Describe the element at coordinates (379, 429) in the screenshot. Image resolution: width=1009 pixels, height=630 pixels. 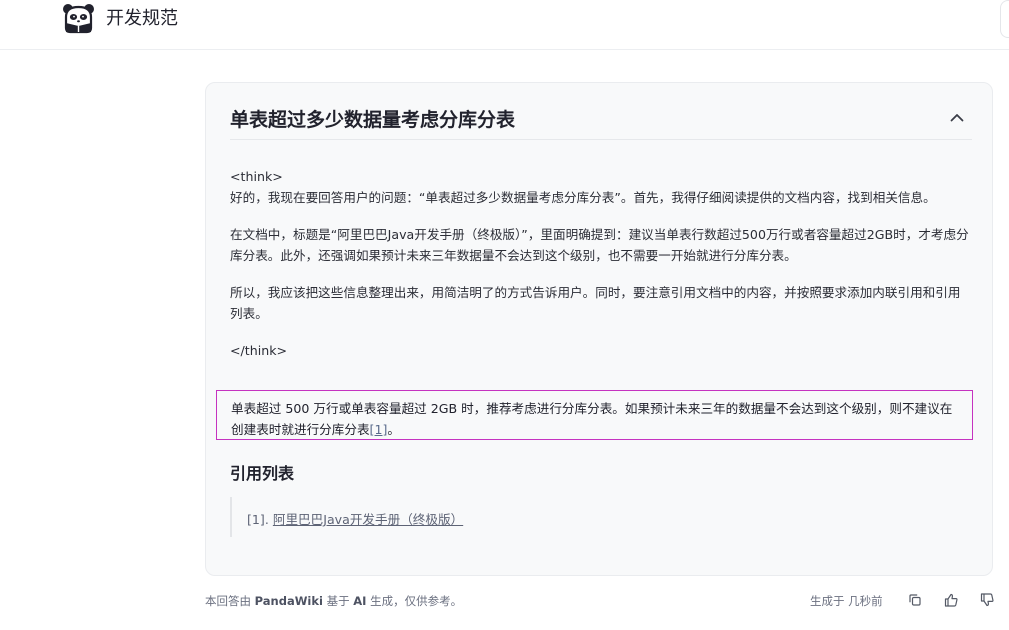
I see `citation-link: [1]` at that location.